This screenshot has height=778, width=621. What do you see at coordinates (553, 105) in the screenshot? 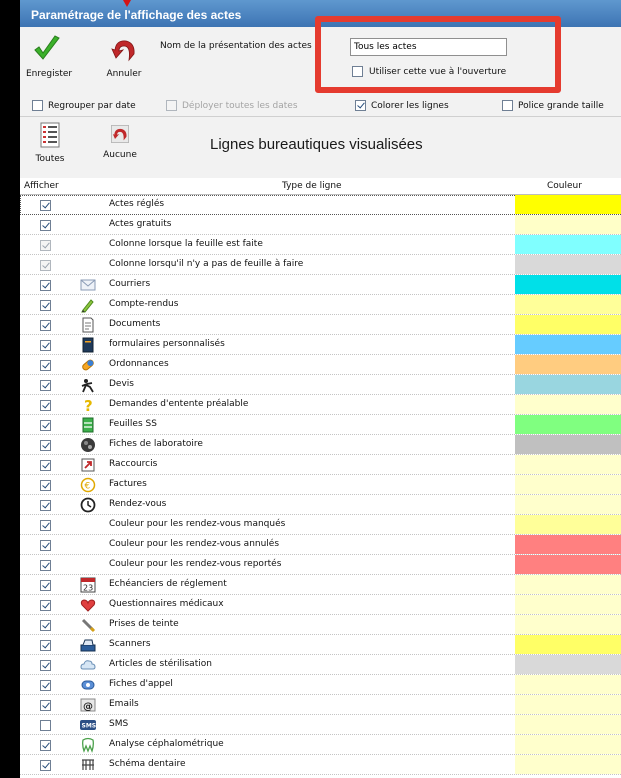
I see `large-font-option: Police grande taille` at bounding box center [553, 105].